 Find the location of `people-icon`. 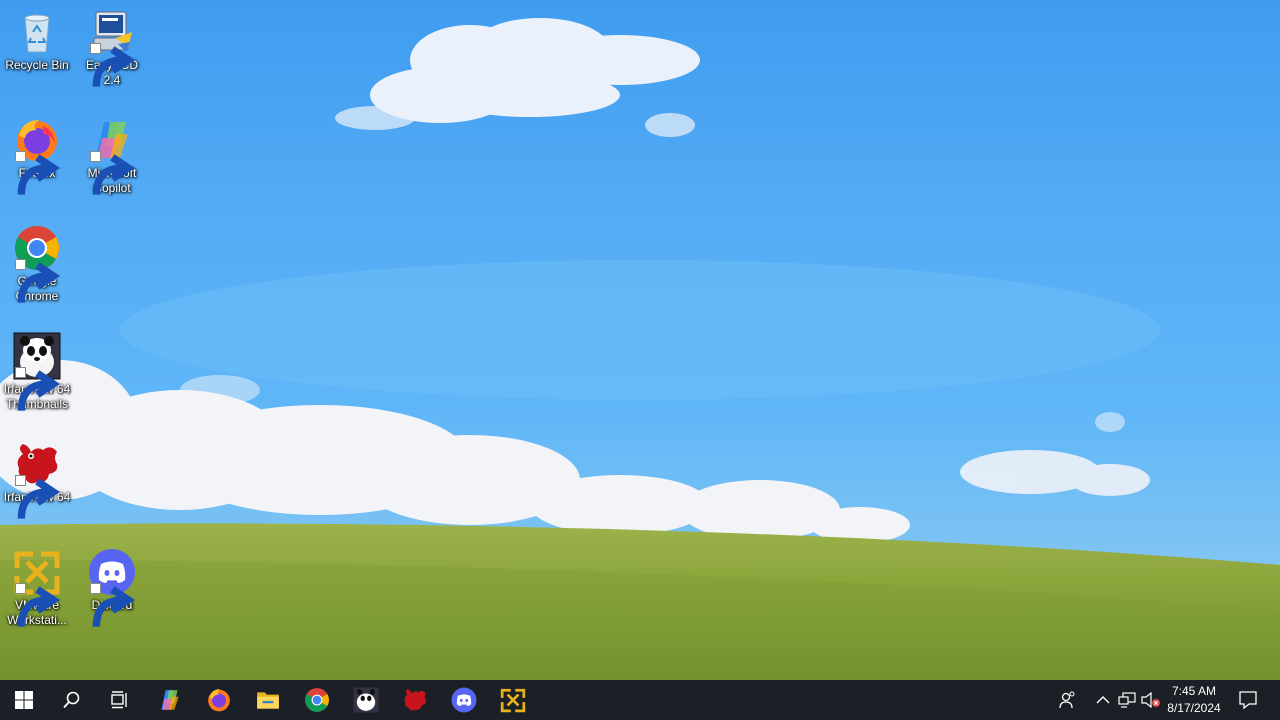

people-icon is located at coordinates (1067, 700).